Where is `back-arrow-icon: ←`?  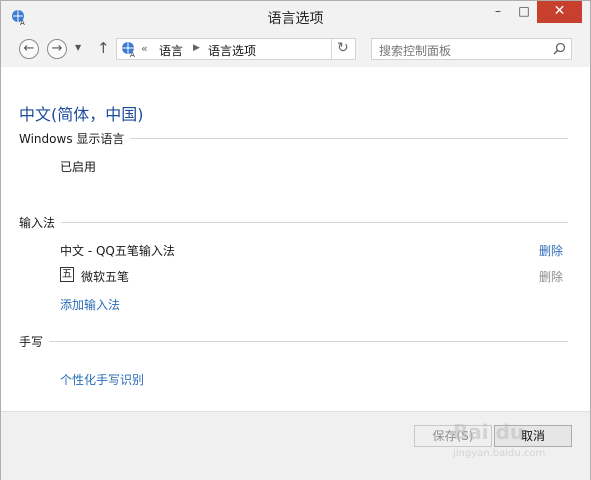 back-arrow-icon: ← is located at coordinates (29, 49).